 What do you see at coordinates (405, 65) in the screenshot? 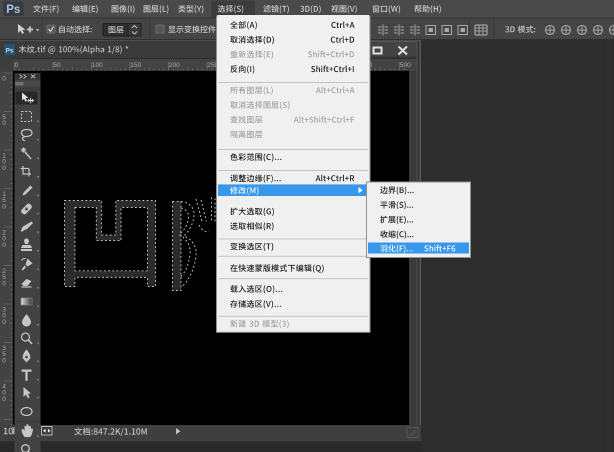
I see `svg-text: 500` at bounding box center [405, 65].